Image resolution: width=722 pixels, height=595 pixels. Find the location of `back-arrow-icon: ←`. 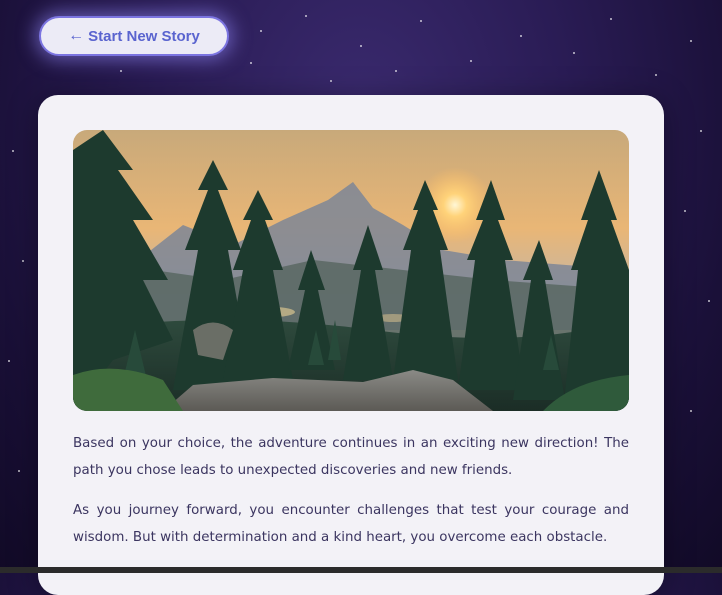

back-arrow-icon: ← is located at coordinates (76, 35).